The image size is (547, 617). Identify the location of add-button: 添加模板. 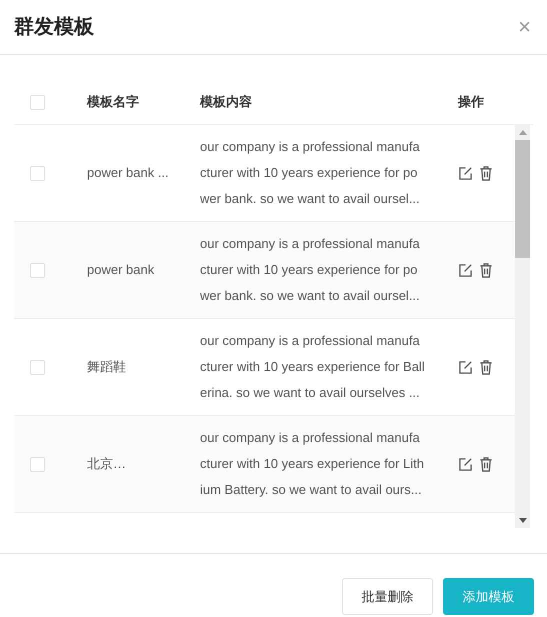
(488, 596).